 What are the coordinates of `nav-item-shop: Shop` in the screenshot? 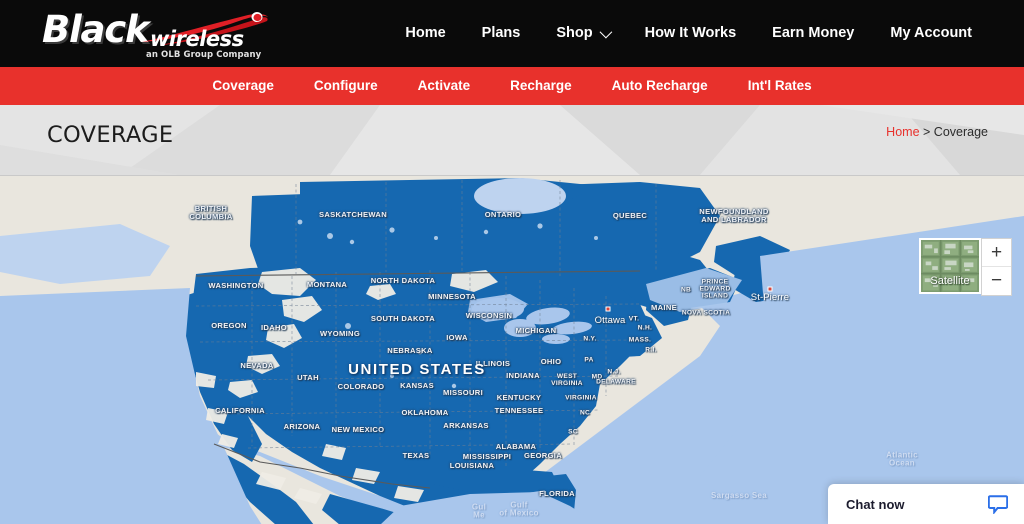 It's located at (582, 33).